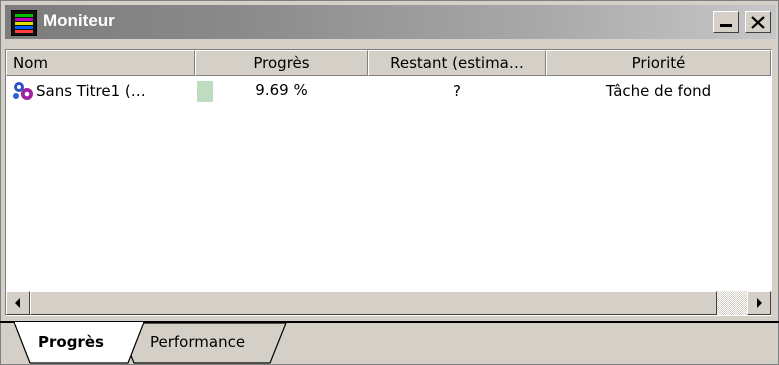 The width and height of the screenshot is (779, 365). What do you see at coordinates (79, 20) in the screenshot?
I see `window-title: Moniteur` at bounding box center [79, 20].